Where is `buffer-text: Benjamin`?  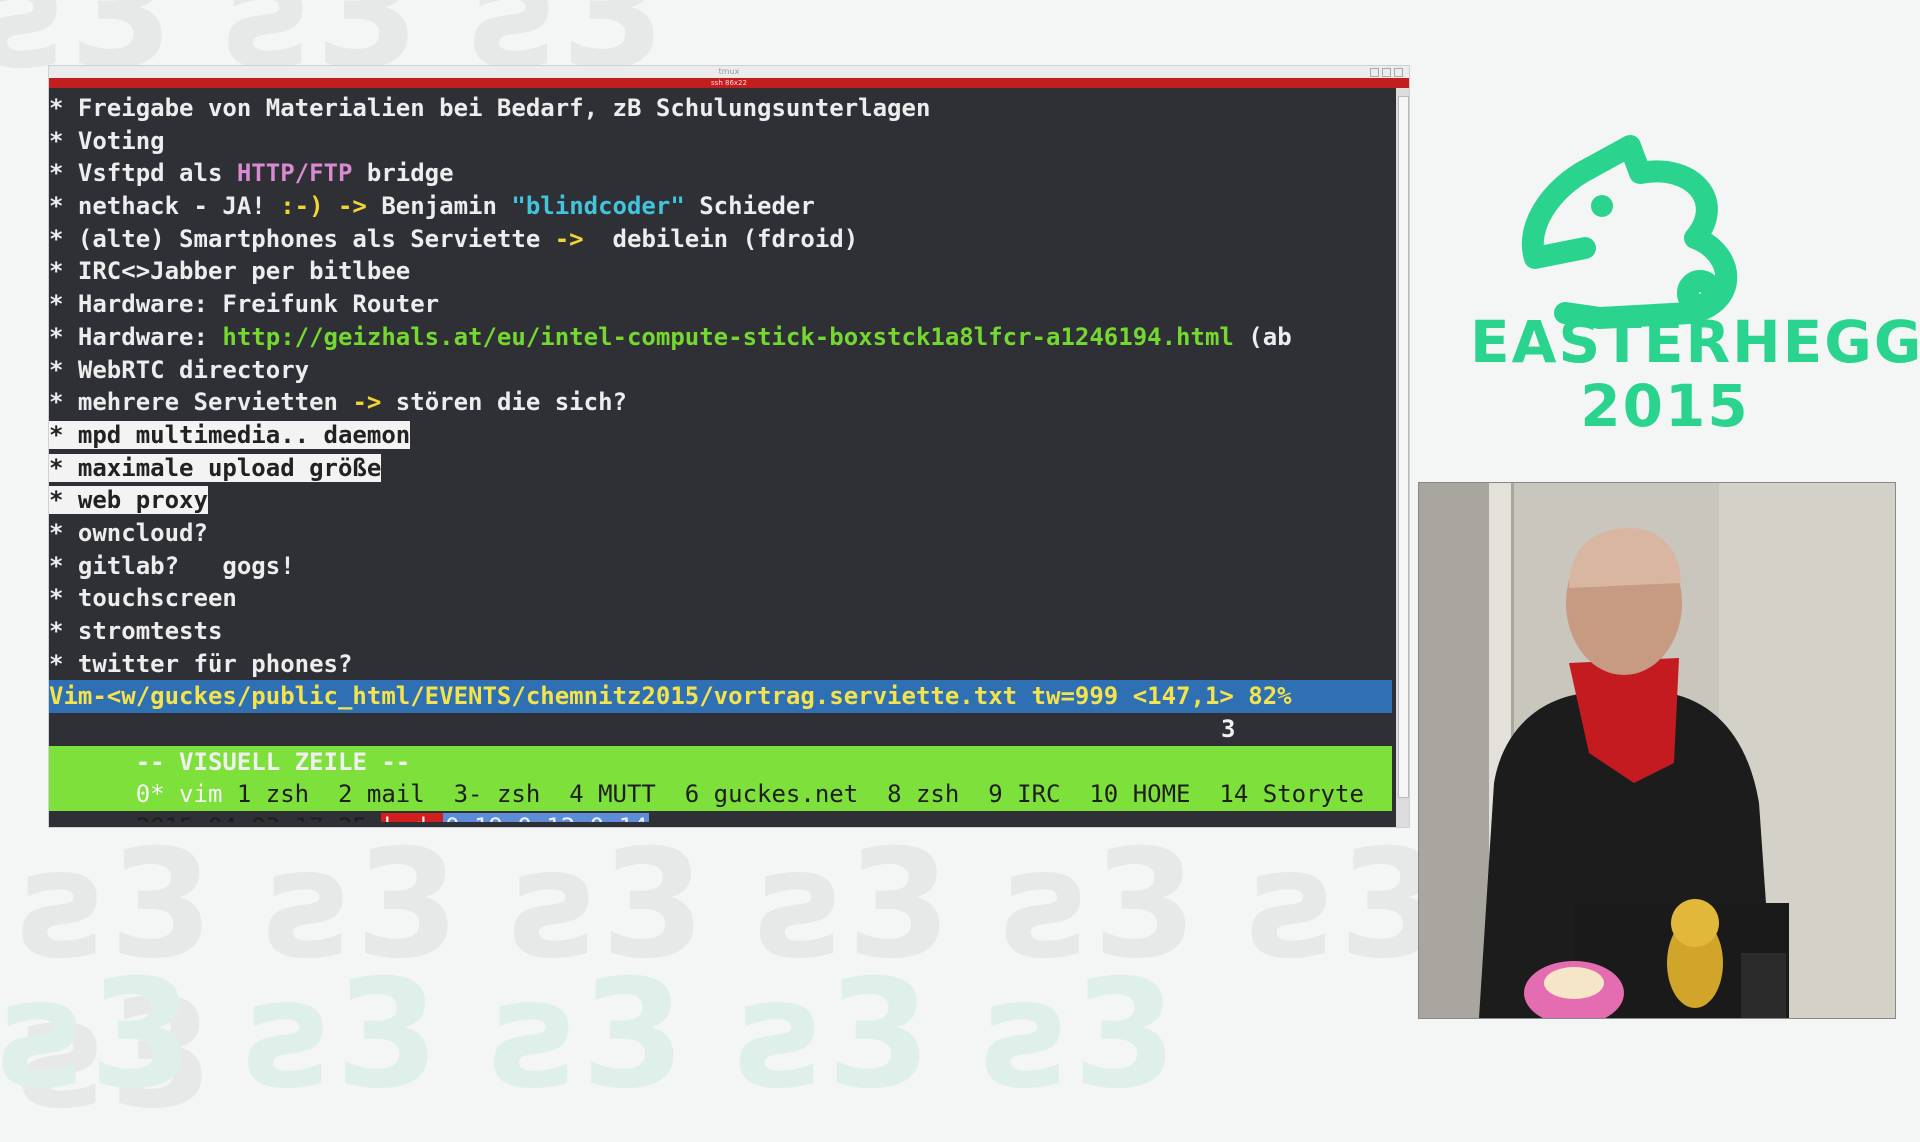
buffer-text: Benjamin is located at coordinates (439, 206).